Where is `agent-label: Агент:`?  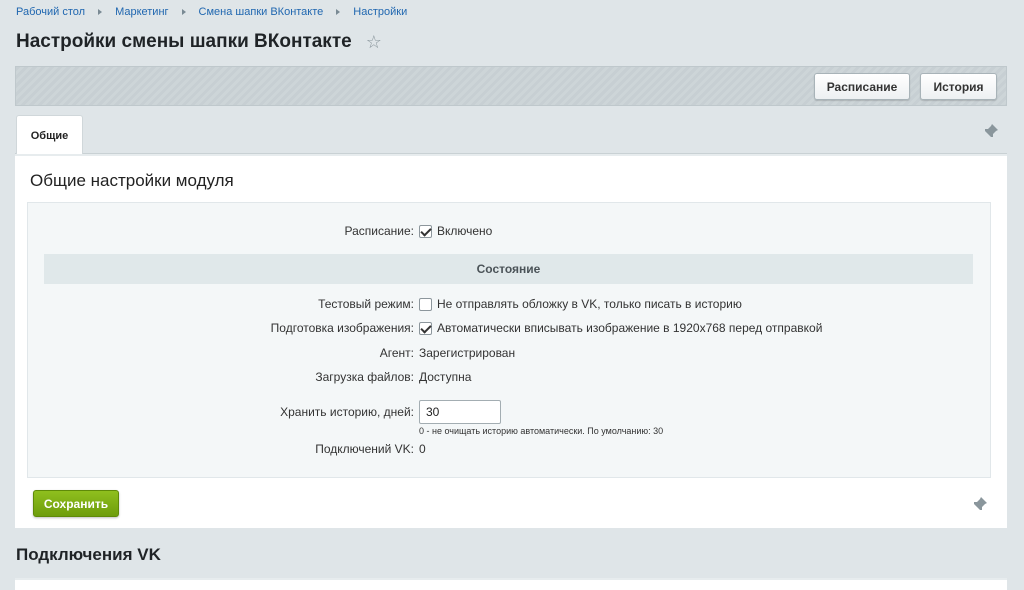
agent-label: Агент: is located at coordinates (396, 353).